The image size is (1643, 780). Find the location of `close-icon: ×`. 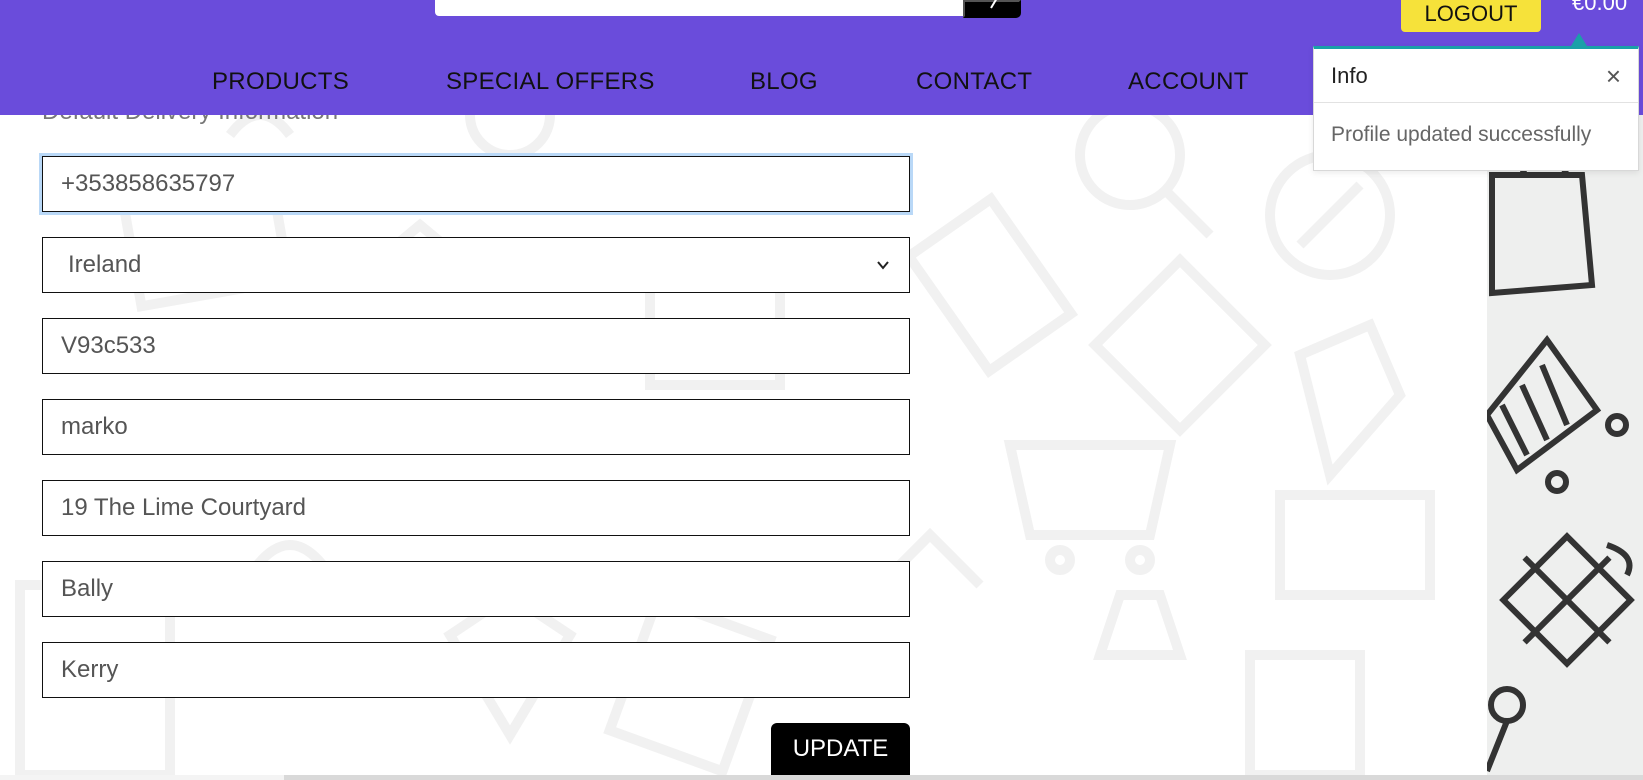

close-icon: × is located at coordinates (1613, 76).